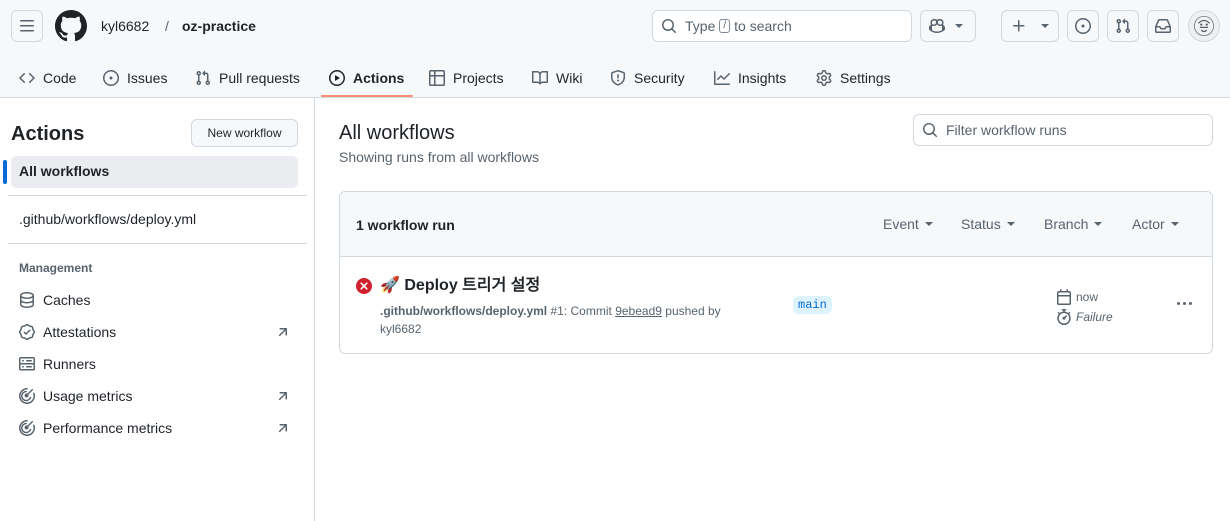 This screenshot has height=521, width=1230. I want to click on run-options-kebab-icon, so click(1184, 303).